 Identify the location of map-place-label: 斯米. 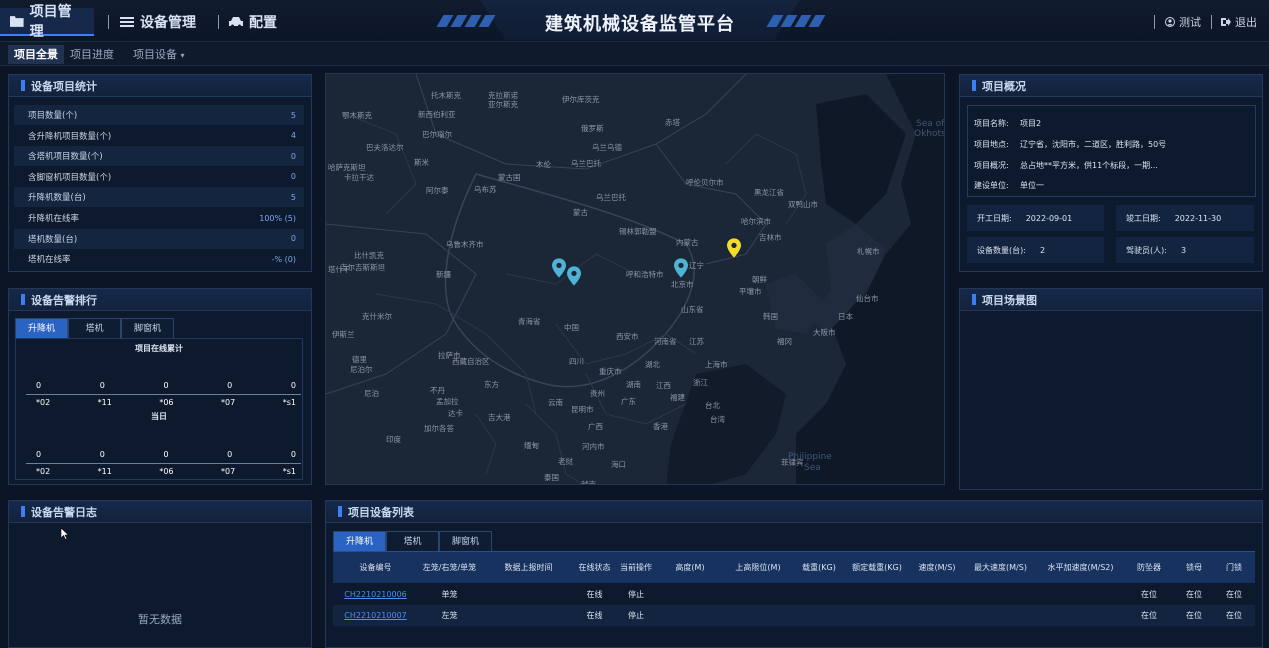
(421, 162).